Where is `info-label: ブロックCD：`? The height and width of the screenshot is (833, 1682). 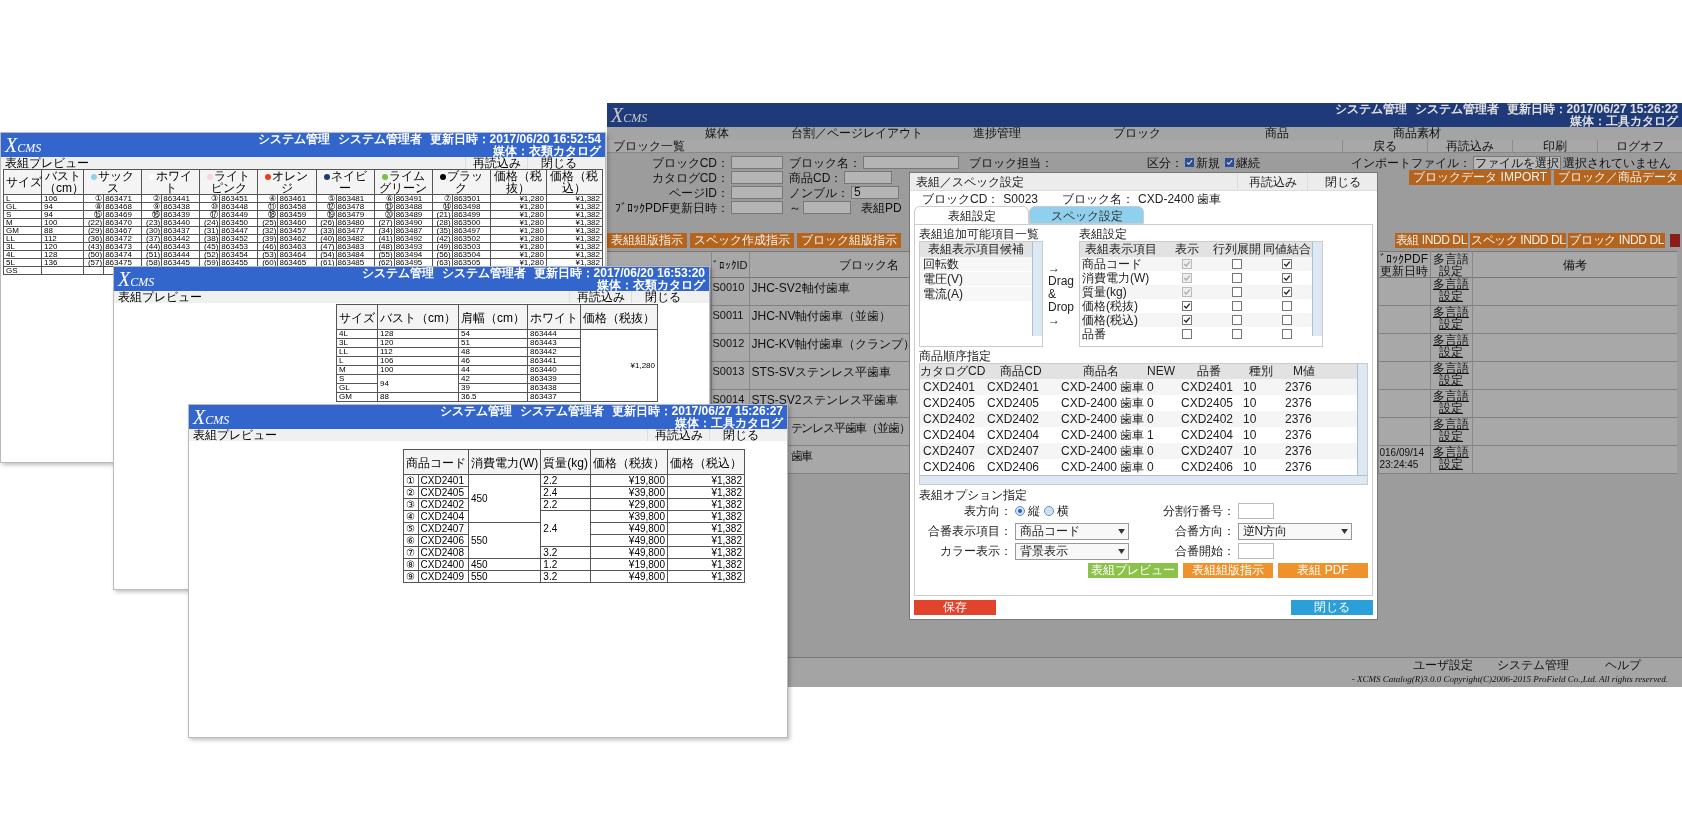 info-label: ブロックCD： is located at coordinates (961, 199).